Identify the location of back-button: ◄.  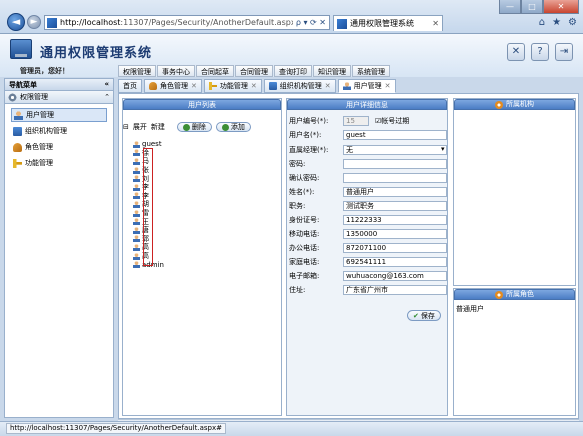
(16, 22).